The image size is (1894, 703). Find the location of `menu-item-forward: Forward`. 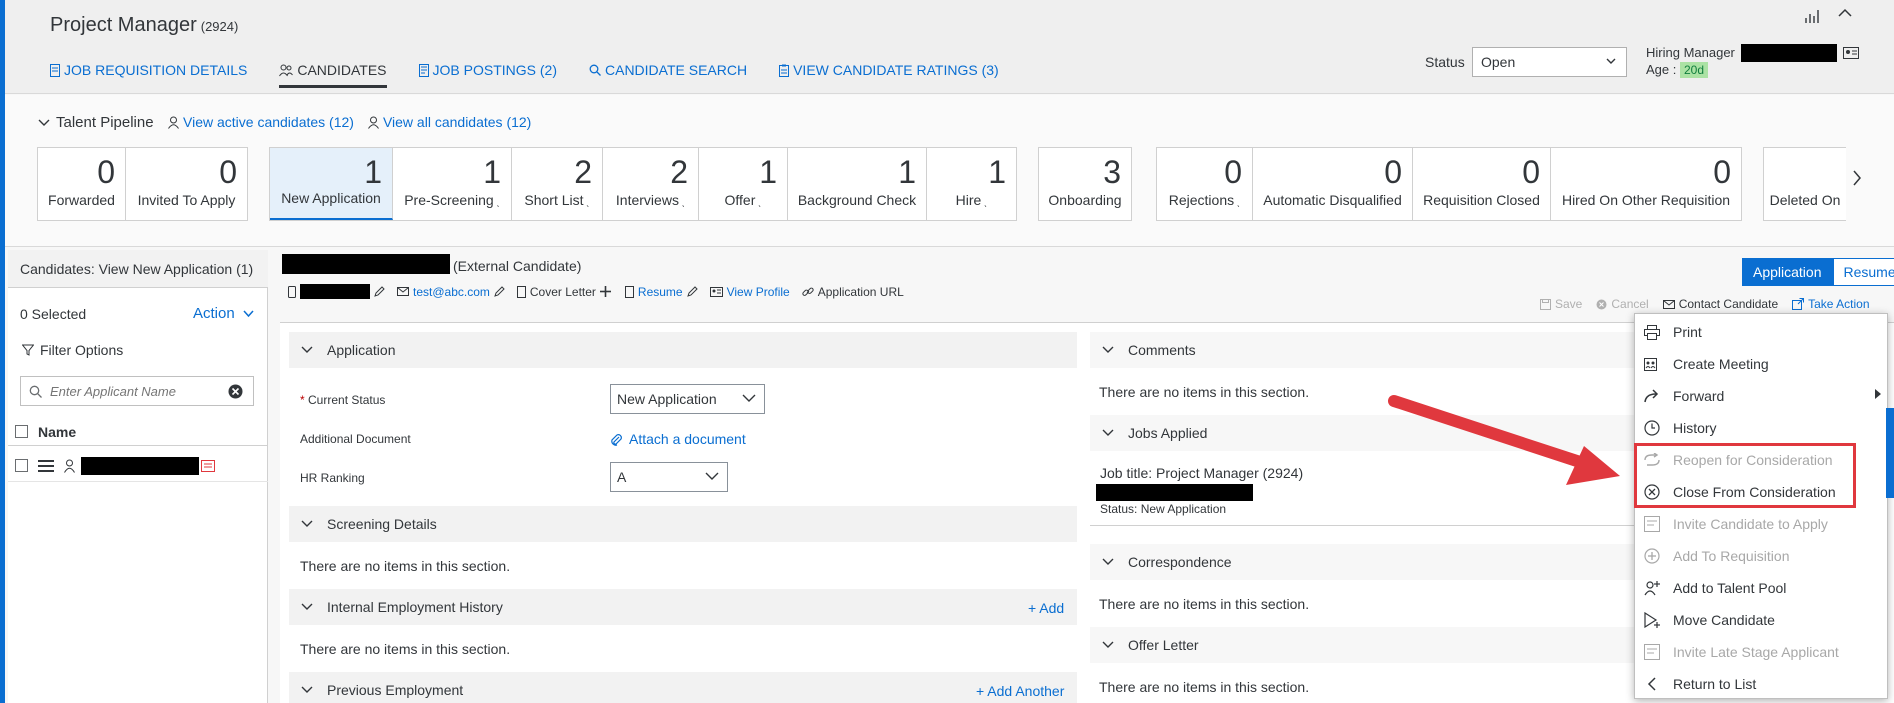

menu-item-forward: Forward is located at coordinates (1761, 396).